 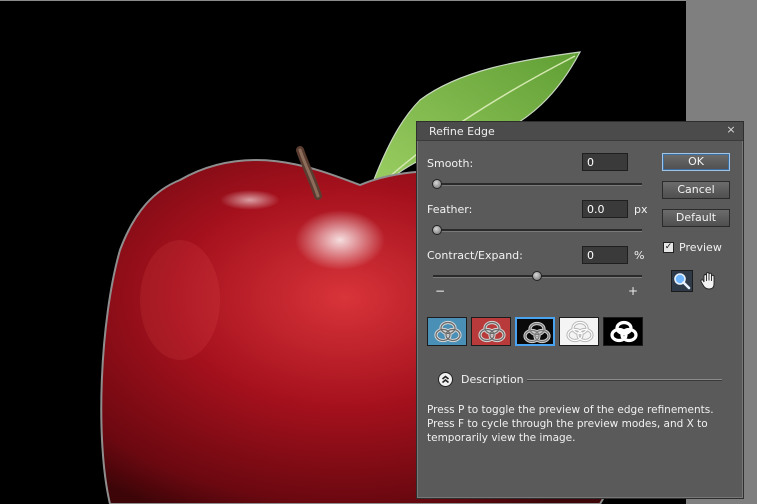 I want to click on plus-label: +, so click(x=633, y=291).